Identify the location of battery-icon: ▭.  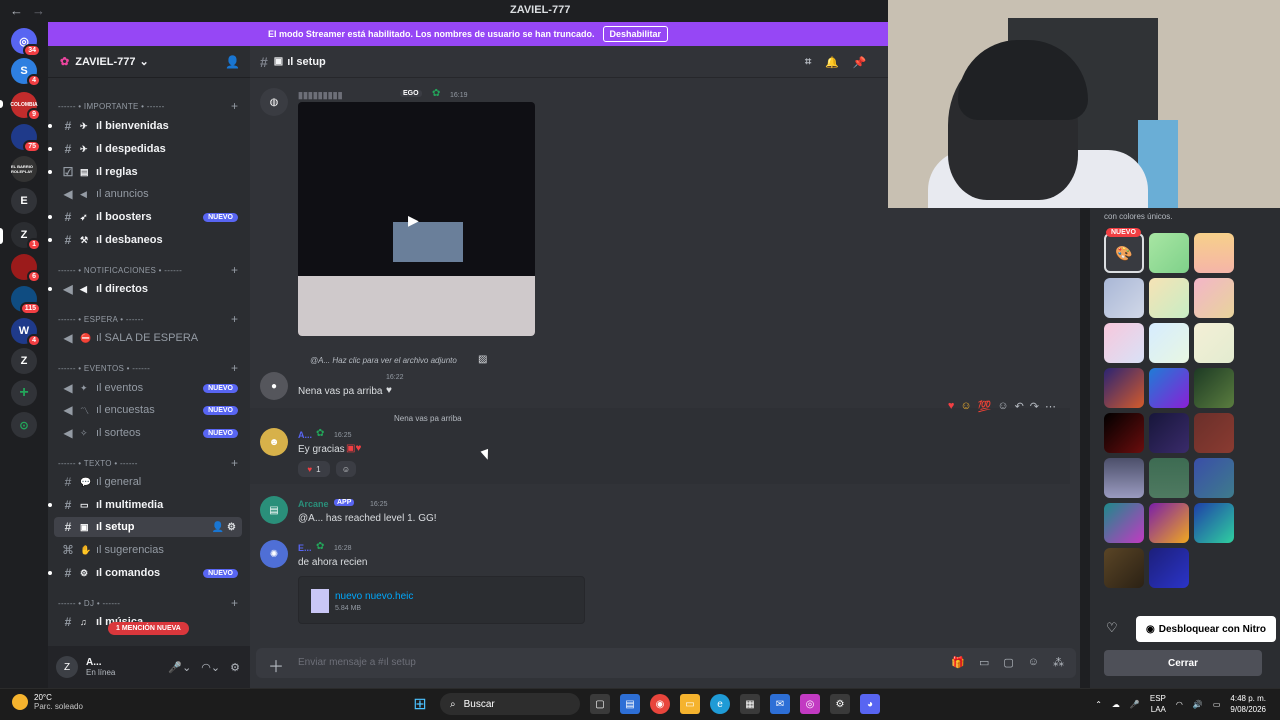
(1217, 704).